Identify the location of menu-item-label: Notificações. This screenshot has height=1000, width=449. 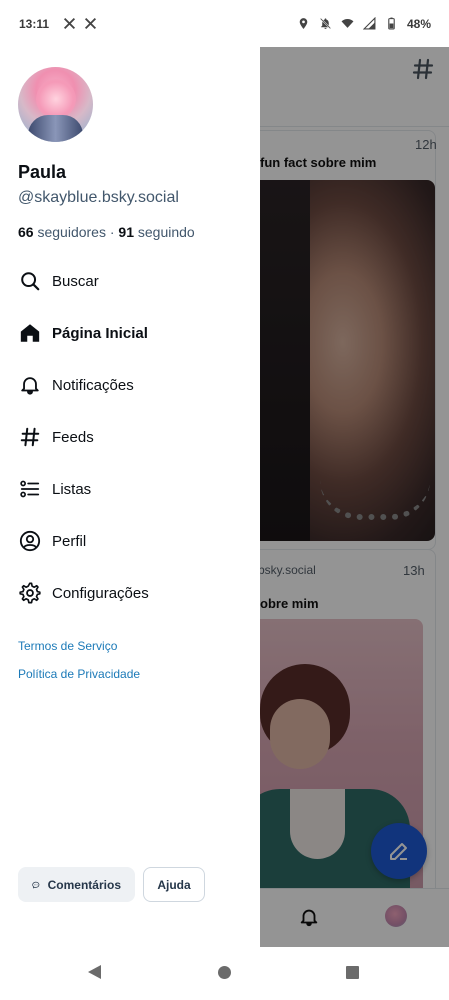
(93, 385).